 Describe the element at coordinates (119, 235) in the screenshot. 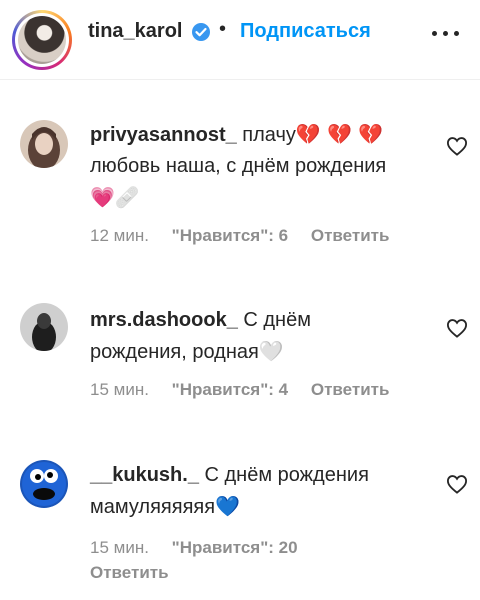

I see `comment-time: 12 мин.` at that location.